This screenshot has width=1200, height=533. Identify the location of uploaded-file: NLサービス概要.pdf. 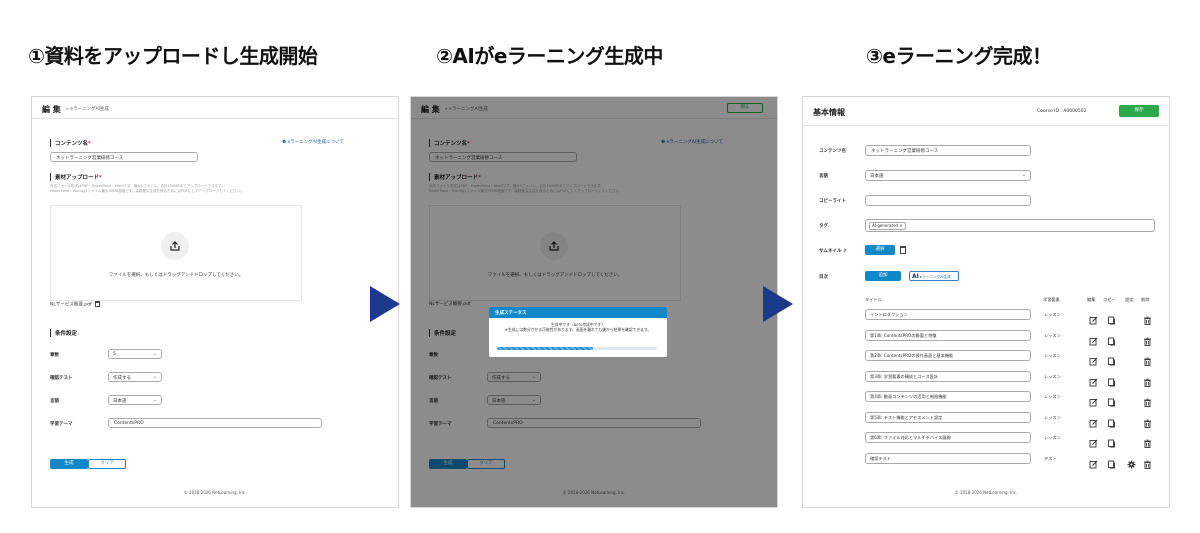
(75, 304).